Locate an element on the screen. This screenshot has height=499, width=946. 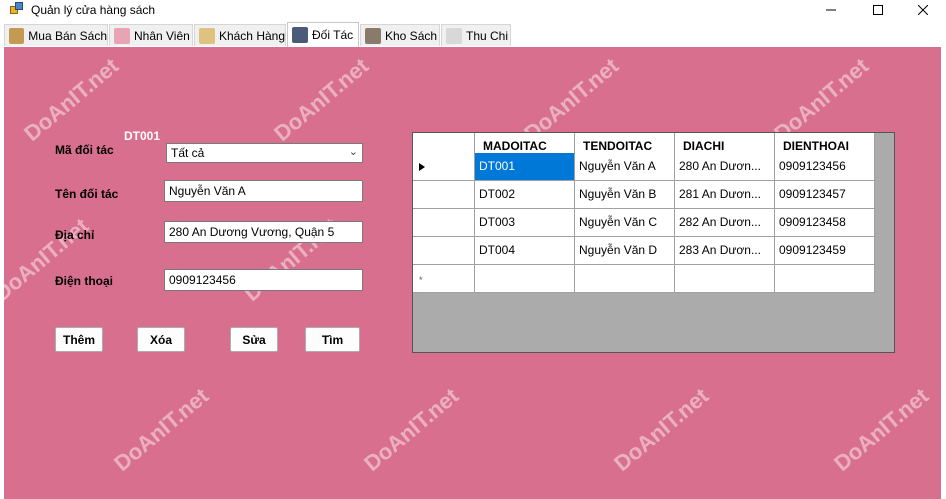
window-title: Quản lý cửa hàng sách is located at coordinates (93, 10).